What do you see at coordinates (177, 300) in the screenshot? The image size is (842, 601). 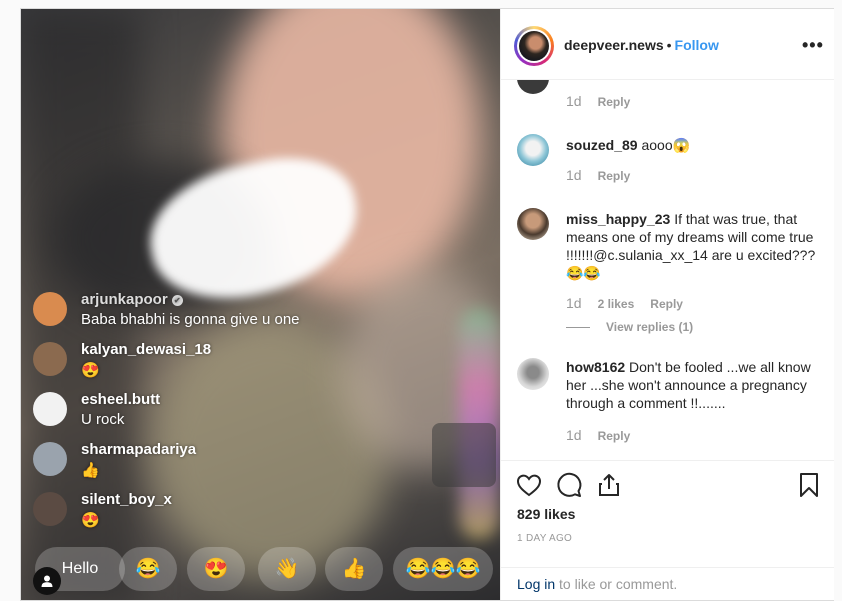 I see `verified-icon: ✔` at bounding box center [177, 300].